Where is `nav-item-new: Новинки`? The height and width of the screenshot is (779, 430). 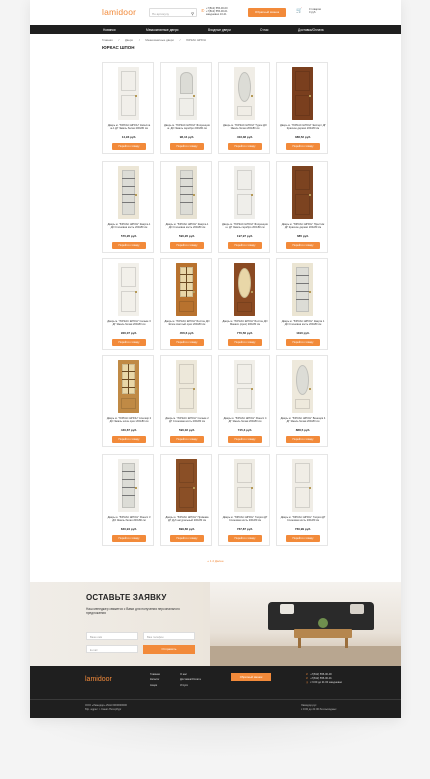
nav-item-new: Новинки is located at coordinates (109, 30).